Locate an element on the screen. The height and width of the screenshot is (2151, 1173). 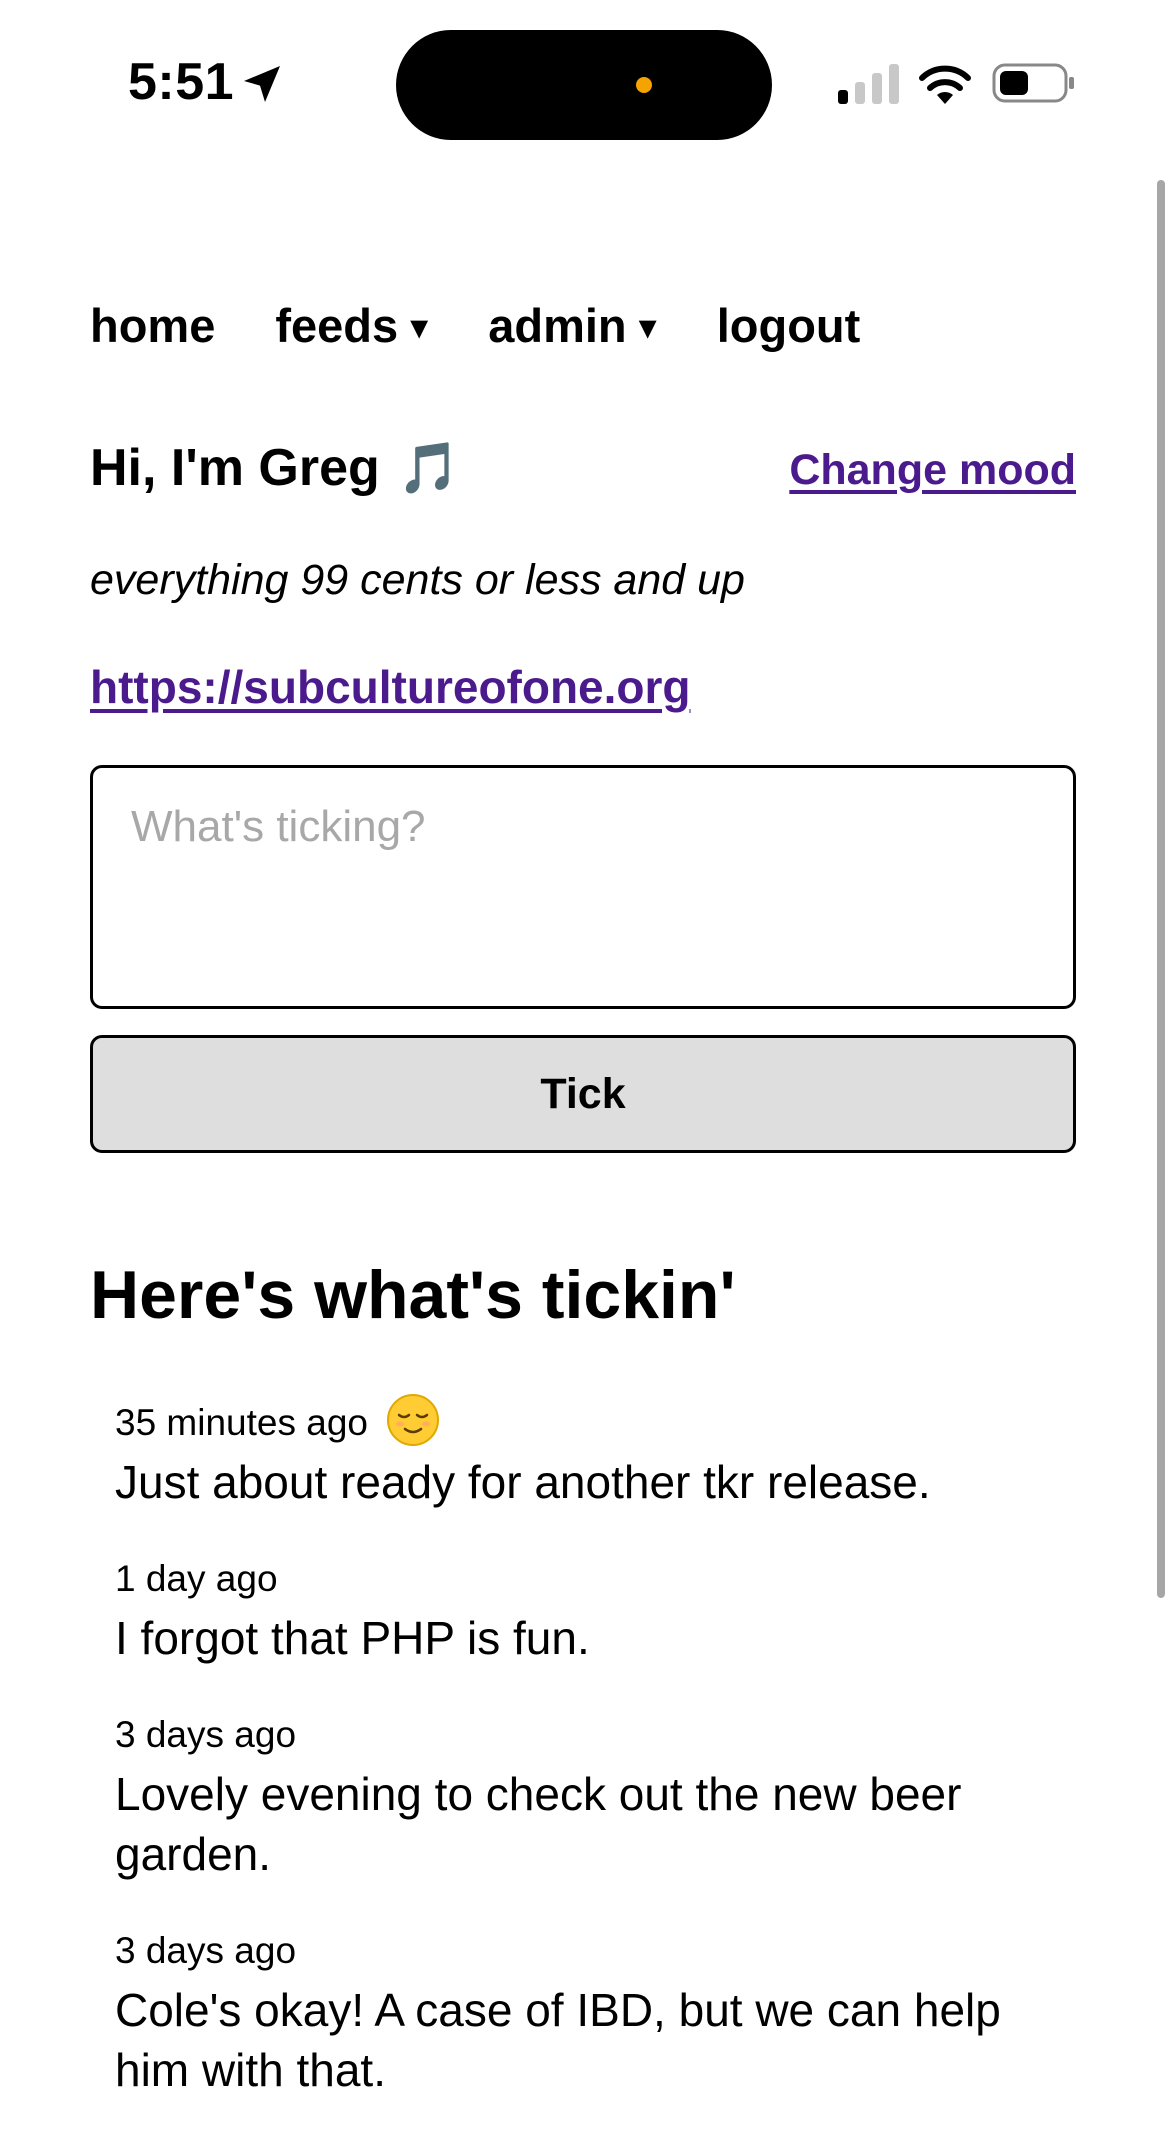
scrollbar is located at coordinates (1161, 889).